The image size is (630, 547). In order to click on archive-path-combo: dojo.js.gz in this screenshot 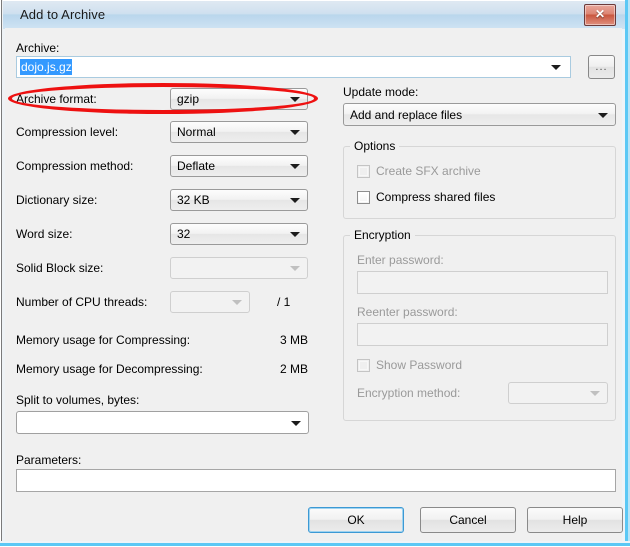, I will do `click(293, 67)`.